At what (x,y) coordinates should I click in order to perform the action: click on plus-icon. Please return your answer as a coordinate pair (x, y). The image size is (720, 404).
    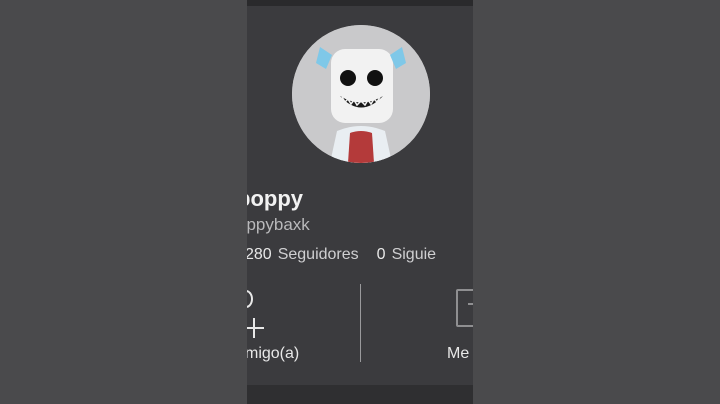
    Looking at the image, I should click on (255, 328).